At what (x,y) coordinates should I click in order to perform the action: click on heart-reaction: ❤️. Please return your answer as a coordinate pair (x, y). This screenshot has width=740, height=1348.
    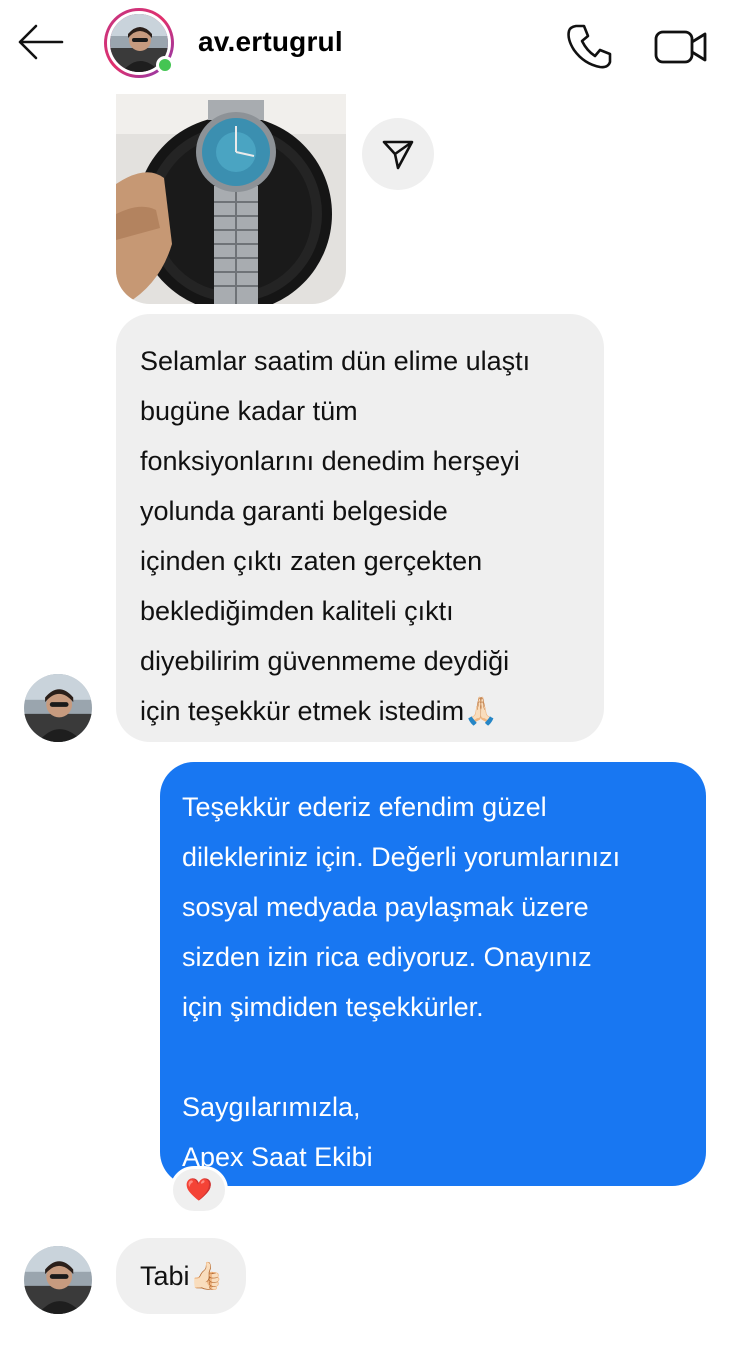
    Looking at the image, I should click on (199, 1189).